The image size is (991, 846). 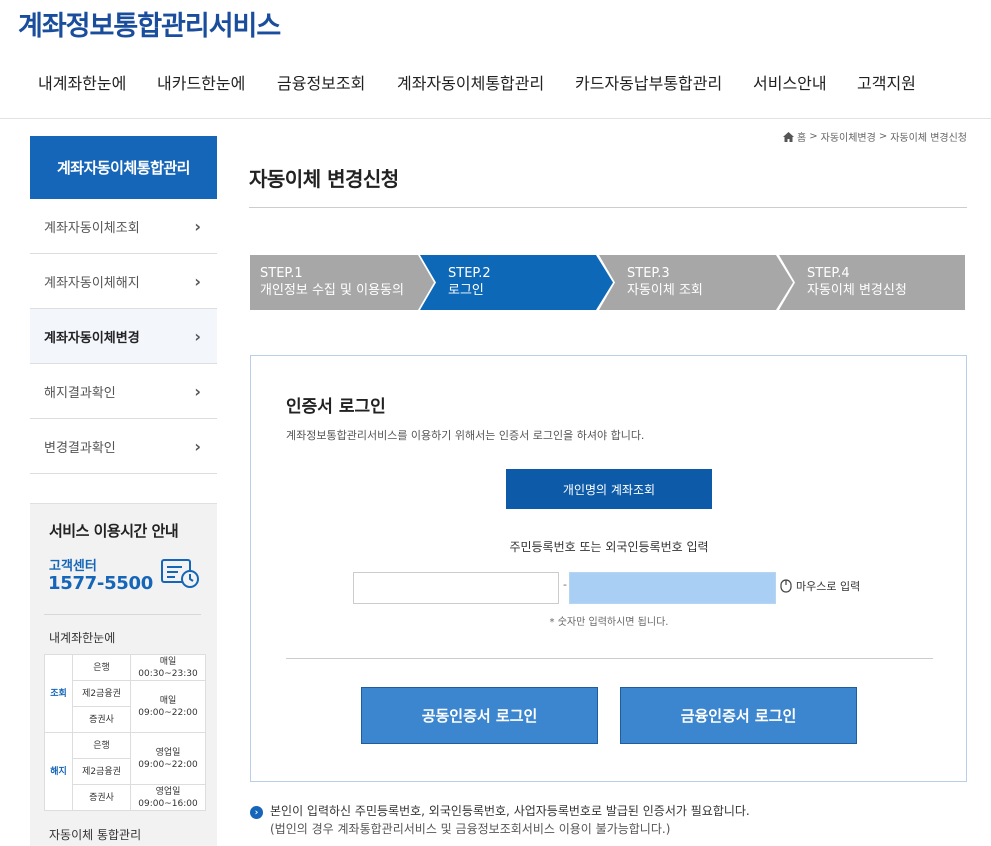 What do you see at coordinates (479, 715) in the screenshot?
I see `joint-certificate-login-button: 공동인증서 로그인` at bounding box center [479, 715].